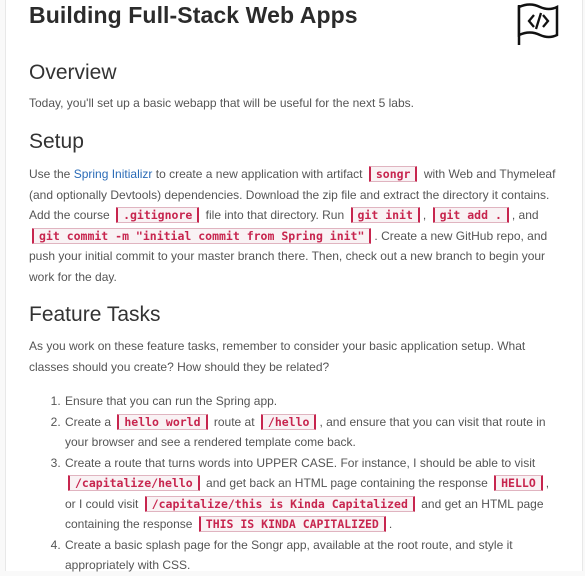  What do you see at coordinates (538, 24) in the screenshot?
I see `code-flag-logo-icon` at bounding box center [538, 24].